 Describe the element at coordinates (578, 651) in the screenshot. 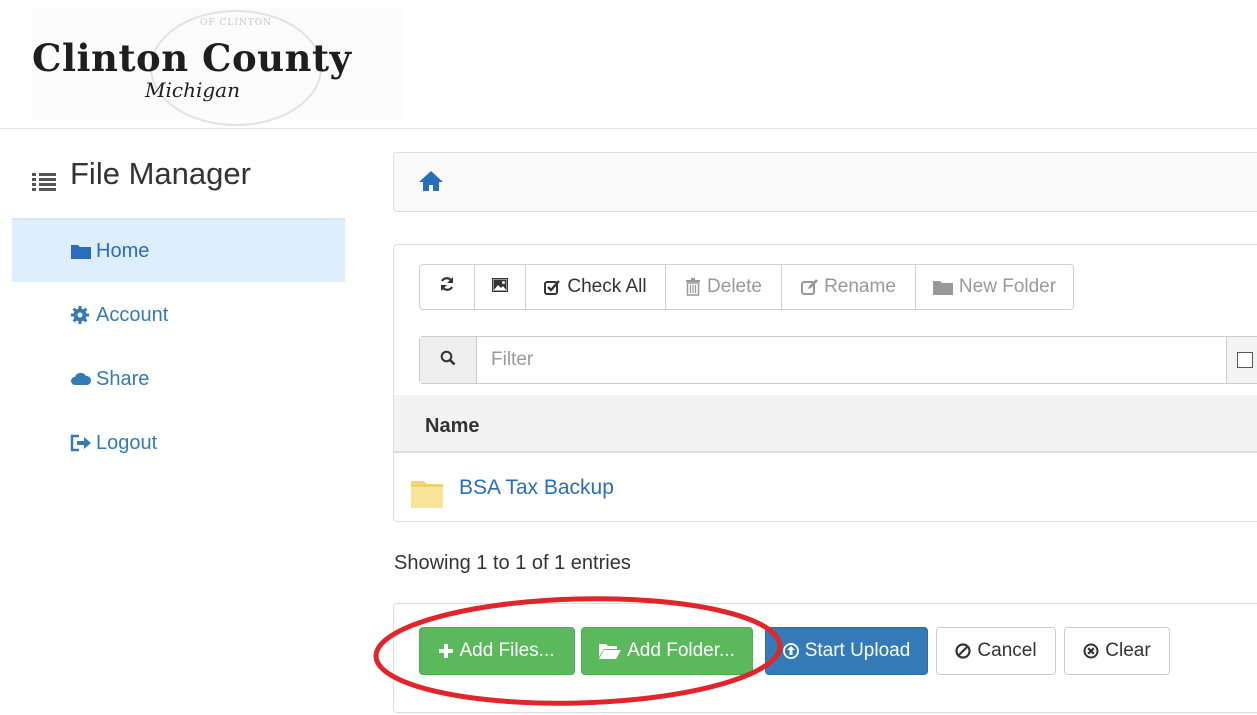

I see `highlight-annotation-ellipse` at that location.